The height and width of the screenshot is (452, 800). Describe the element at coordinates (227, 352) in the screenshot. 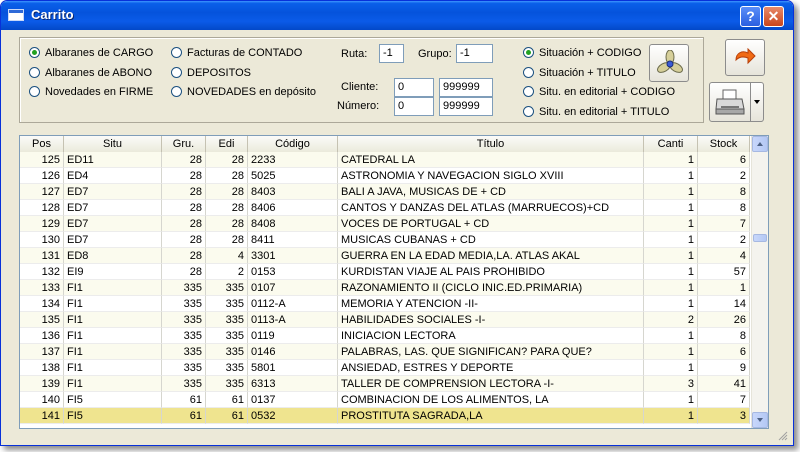

I see `cell-edi: 335` at that location.